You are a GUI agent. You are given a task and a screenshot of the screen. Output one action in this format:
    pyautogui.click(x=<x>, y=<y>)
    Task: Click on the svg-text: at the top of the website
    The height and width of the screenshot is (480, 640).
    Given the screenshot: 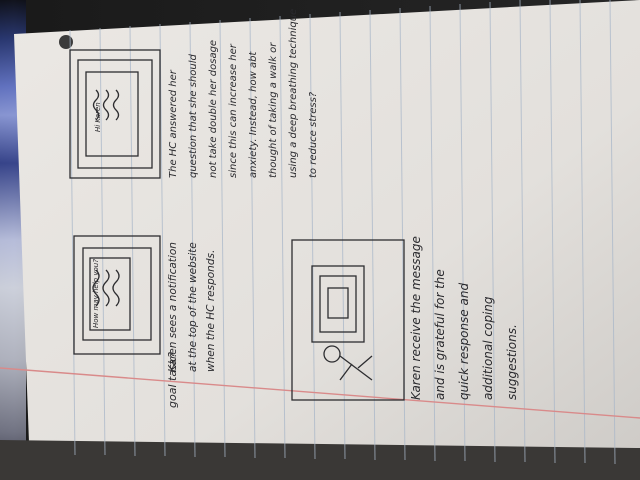 What is the action you would take?
    pyautogui.click(x=193, y=307)
    